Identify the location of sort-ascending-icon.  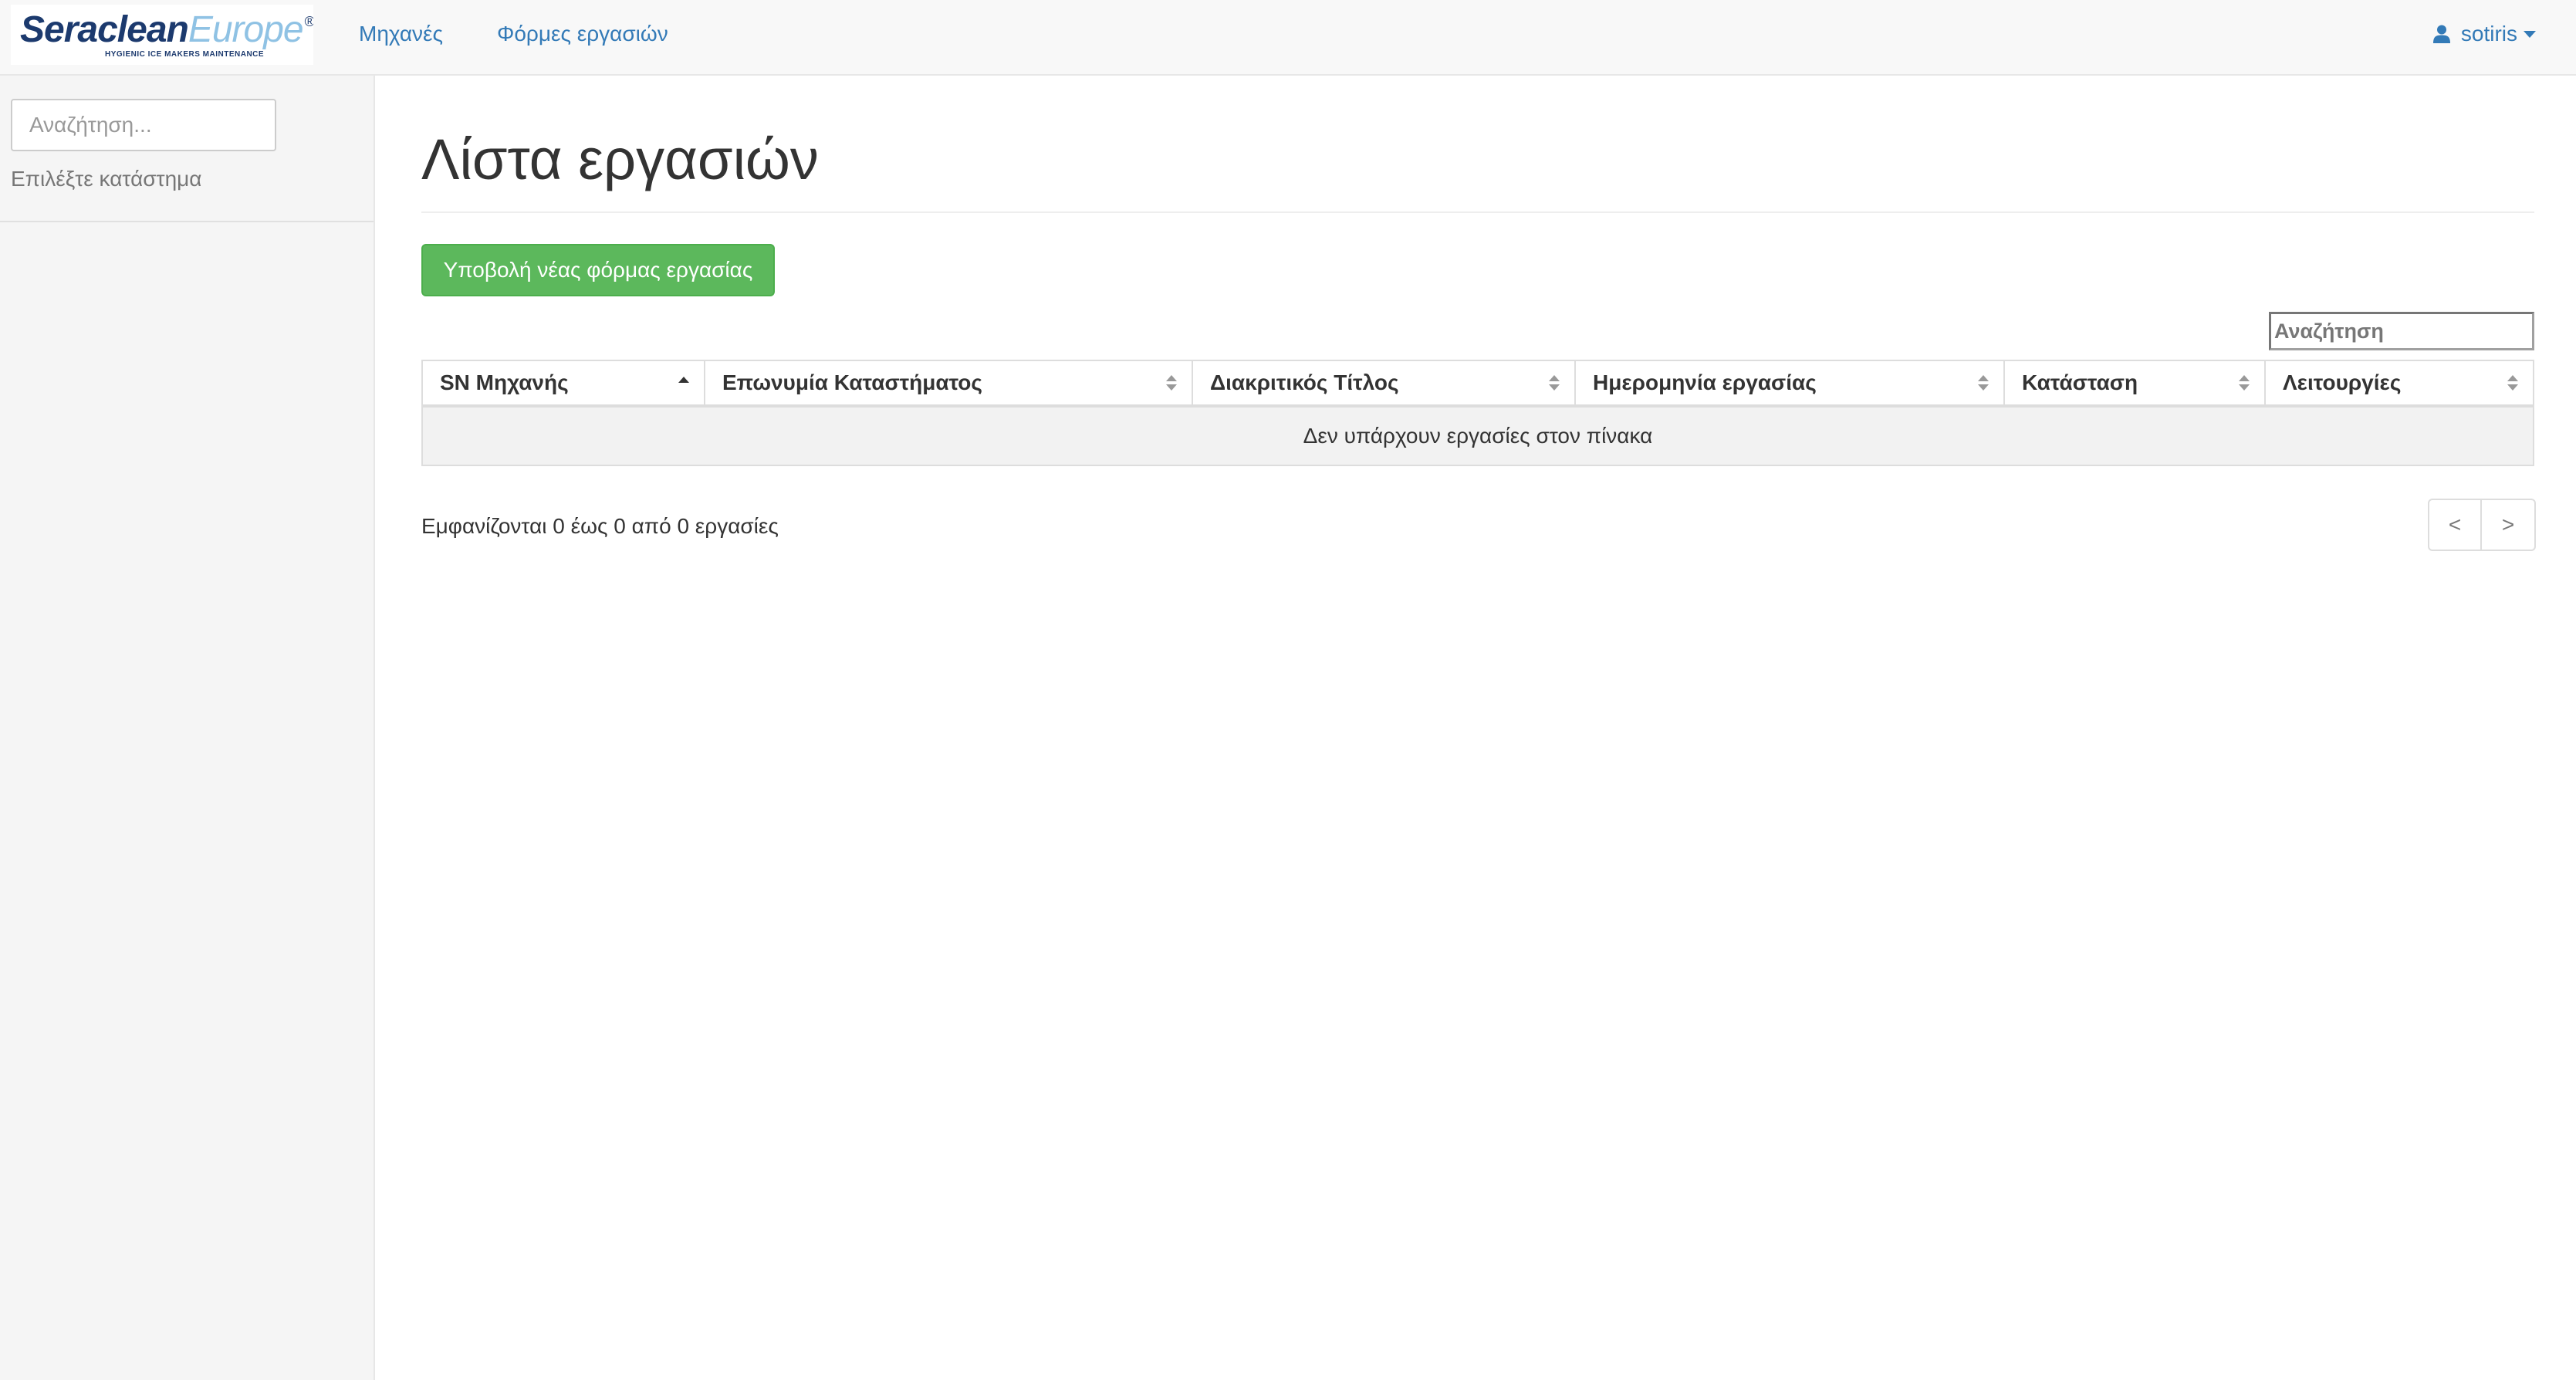
(683, 380).